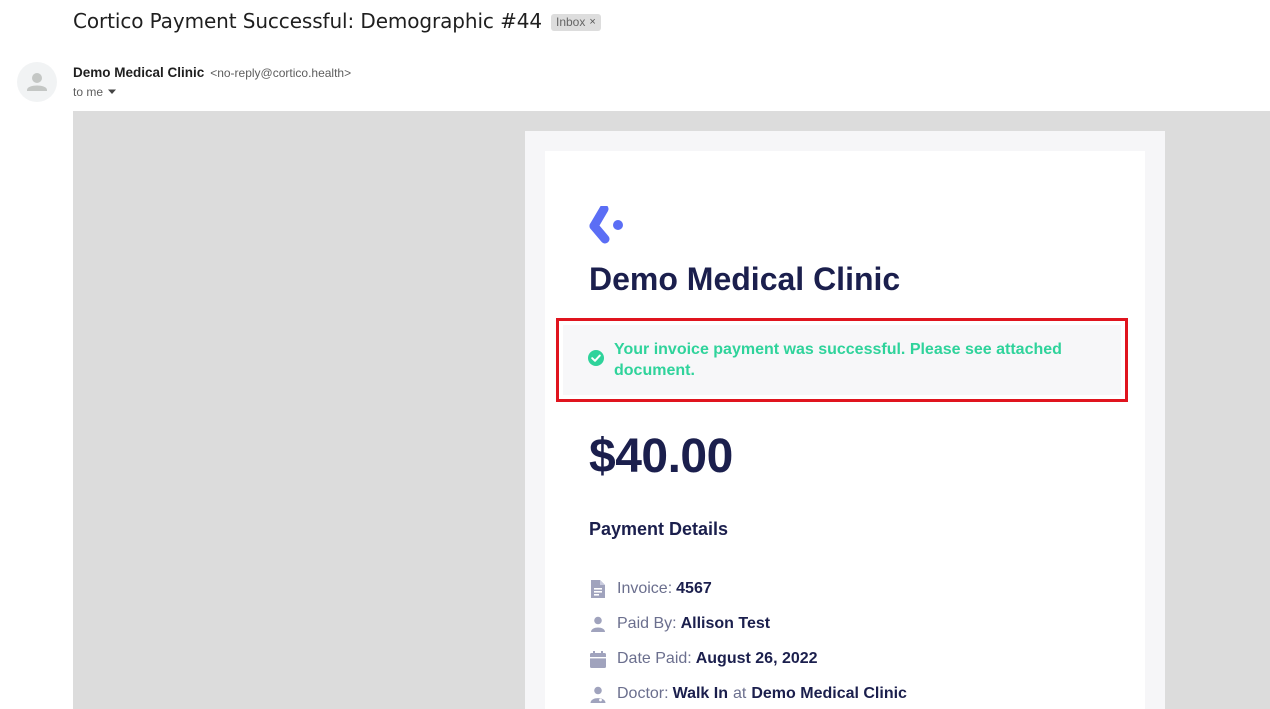 The width and height of the screenshot is (1270, 709). I want to click on person-icon, so click(598, 624).